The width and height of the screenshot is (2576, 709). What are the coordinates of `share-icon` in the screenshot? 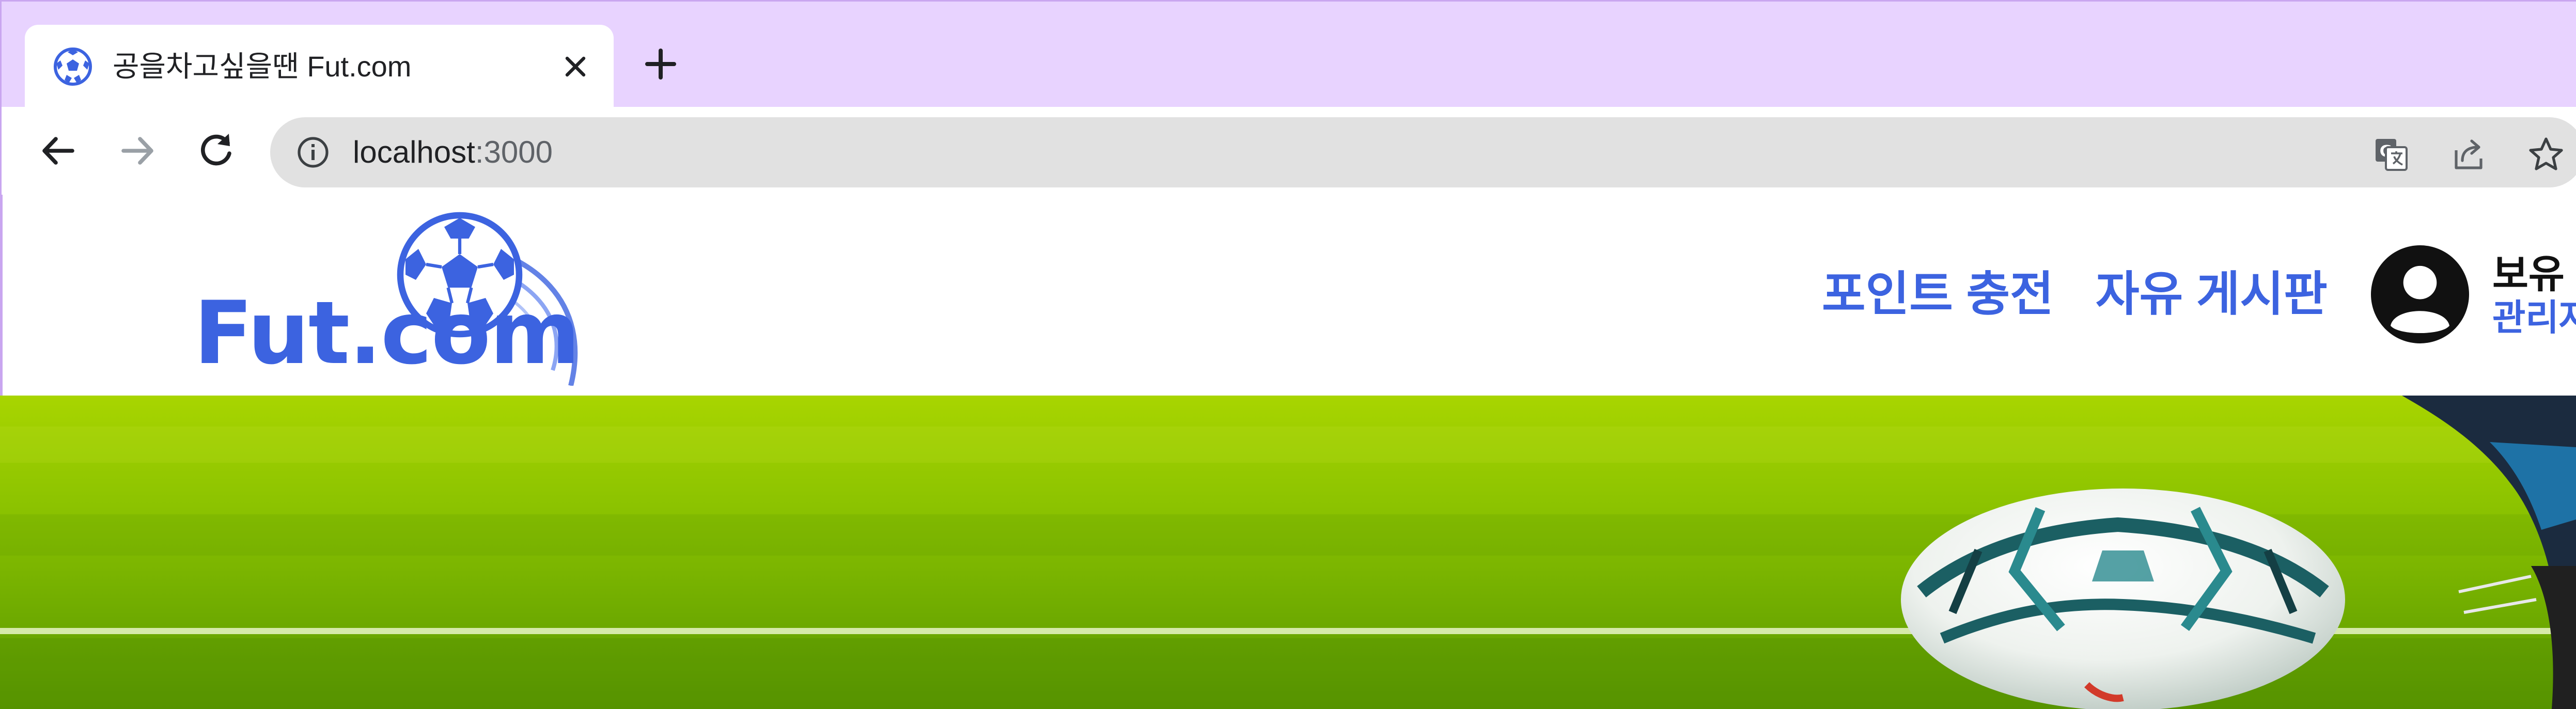 It's located at (2468, 154).